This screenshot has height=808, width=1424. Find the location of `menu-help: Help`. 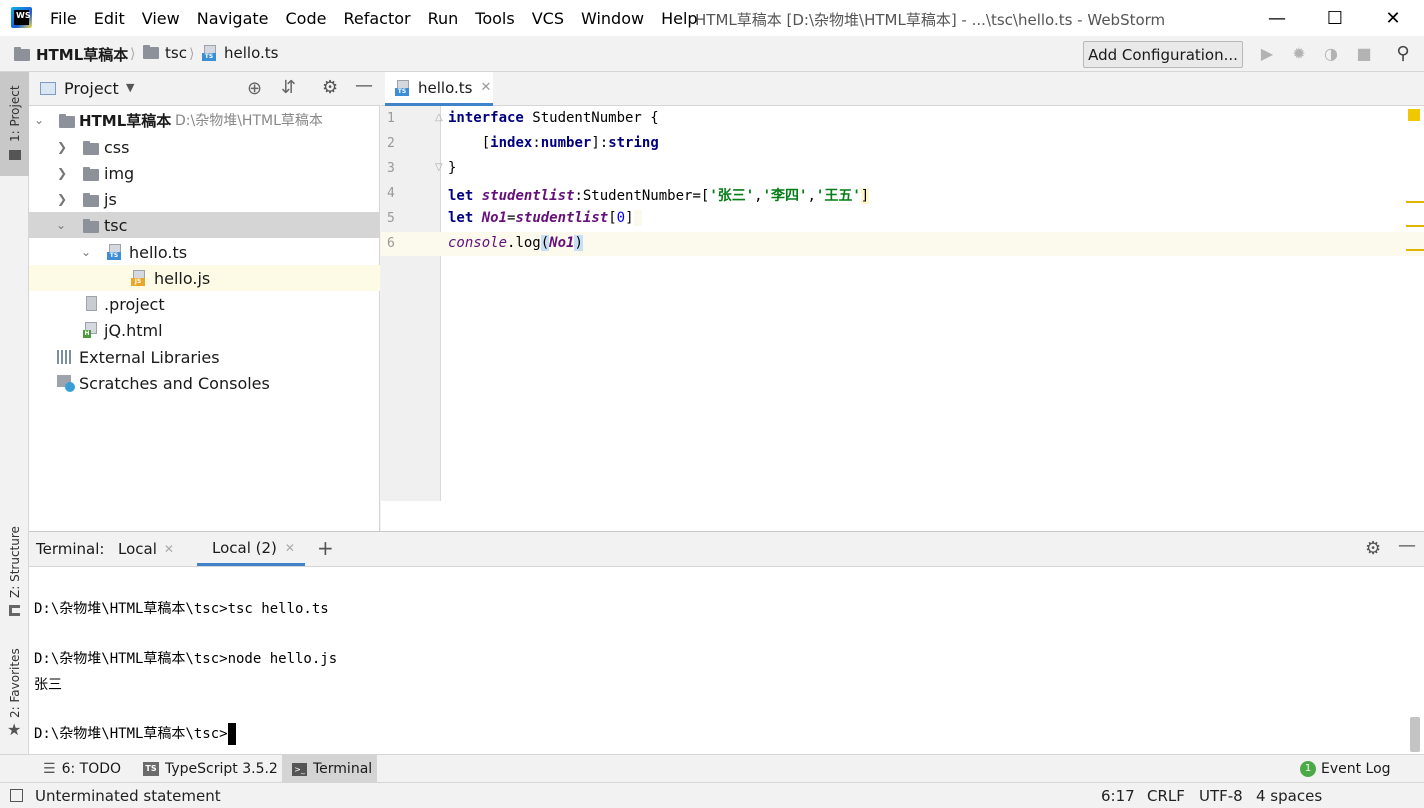

menu-help: Help is located at coordinates (679, 18).